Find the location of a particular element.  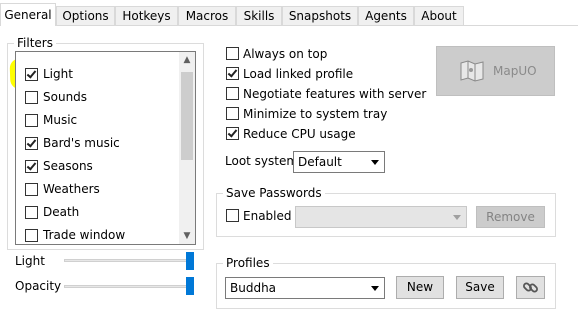

tab-options: Options is located at coordinates (85, 16).